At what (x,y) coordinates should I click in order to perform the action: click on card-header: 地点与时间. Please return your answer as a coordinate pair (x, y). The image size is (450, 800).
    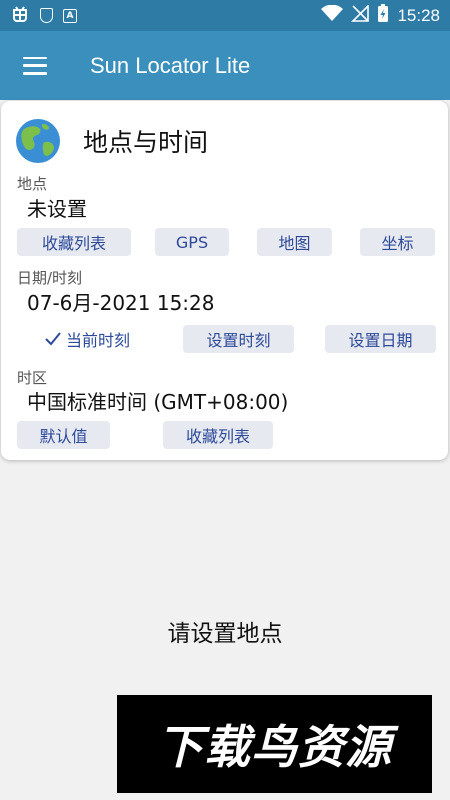
    Looking at the image, I should click on (111, 141).